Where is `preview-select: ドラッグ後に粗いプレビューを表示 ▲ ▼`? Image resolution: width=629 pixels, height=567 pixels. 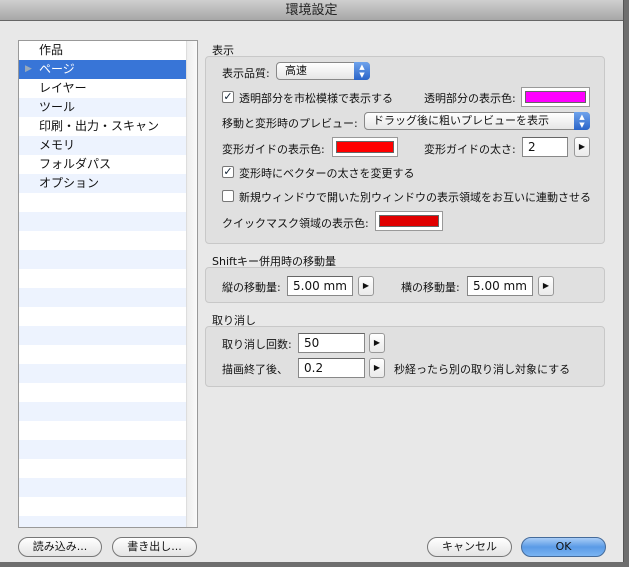 preview-select: ドラッグ後に粗いプレビューを表示 ▲ ▼ is located at coordinates (477, 121).